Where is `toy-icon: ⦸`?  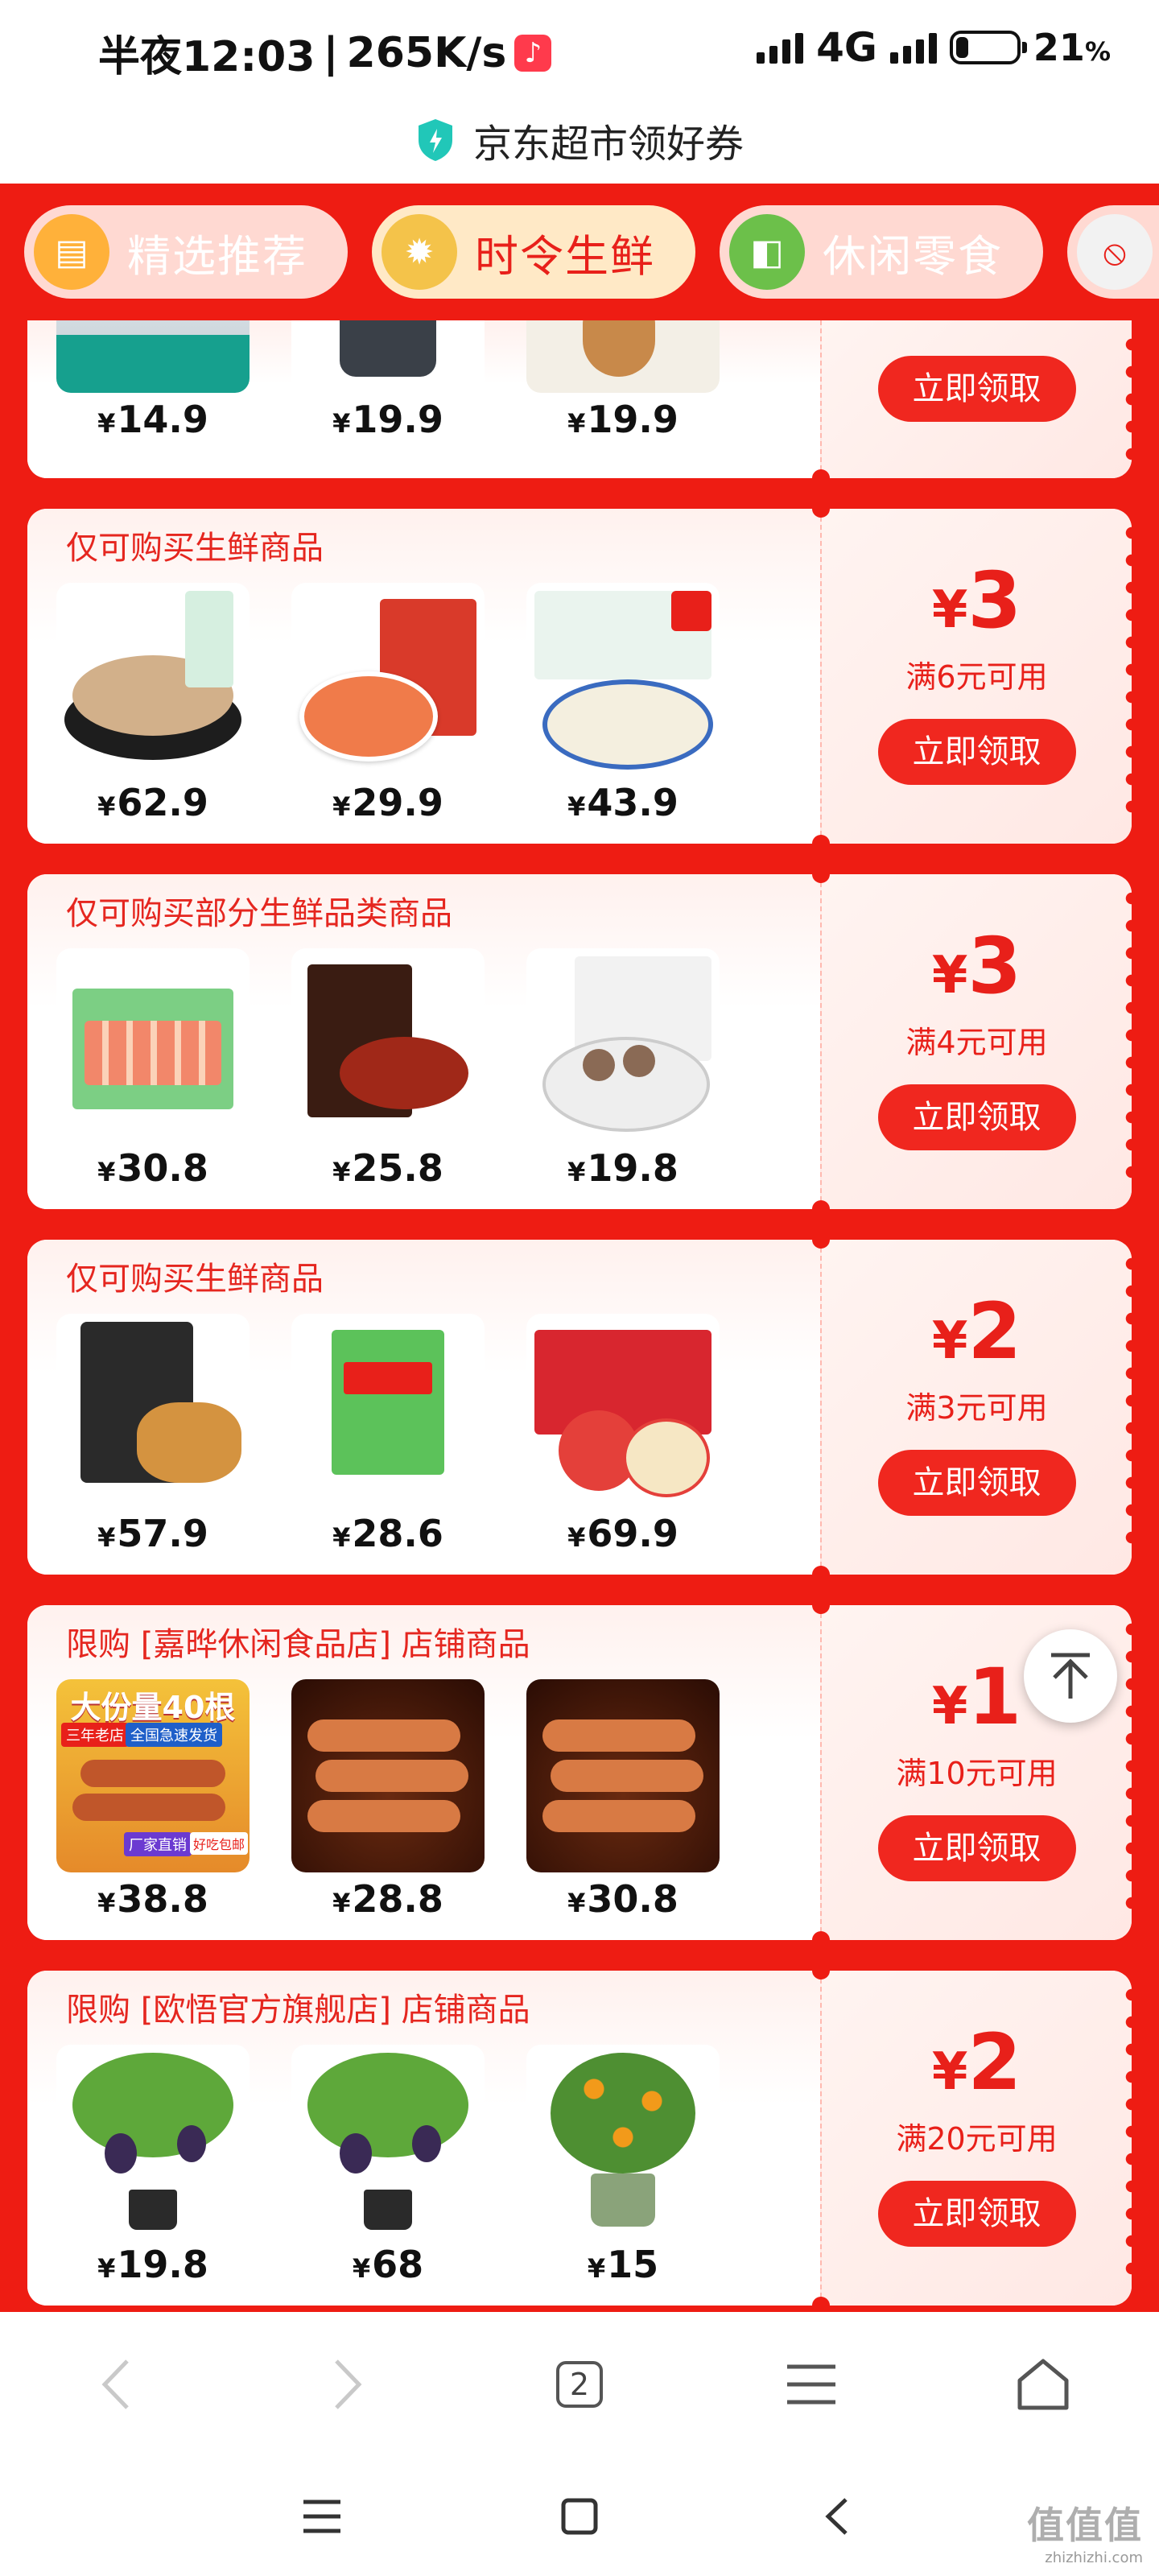 toy-icon: ⦸ is located at coordinates (1115, 252).